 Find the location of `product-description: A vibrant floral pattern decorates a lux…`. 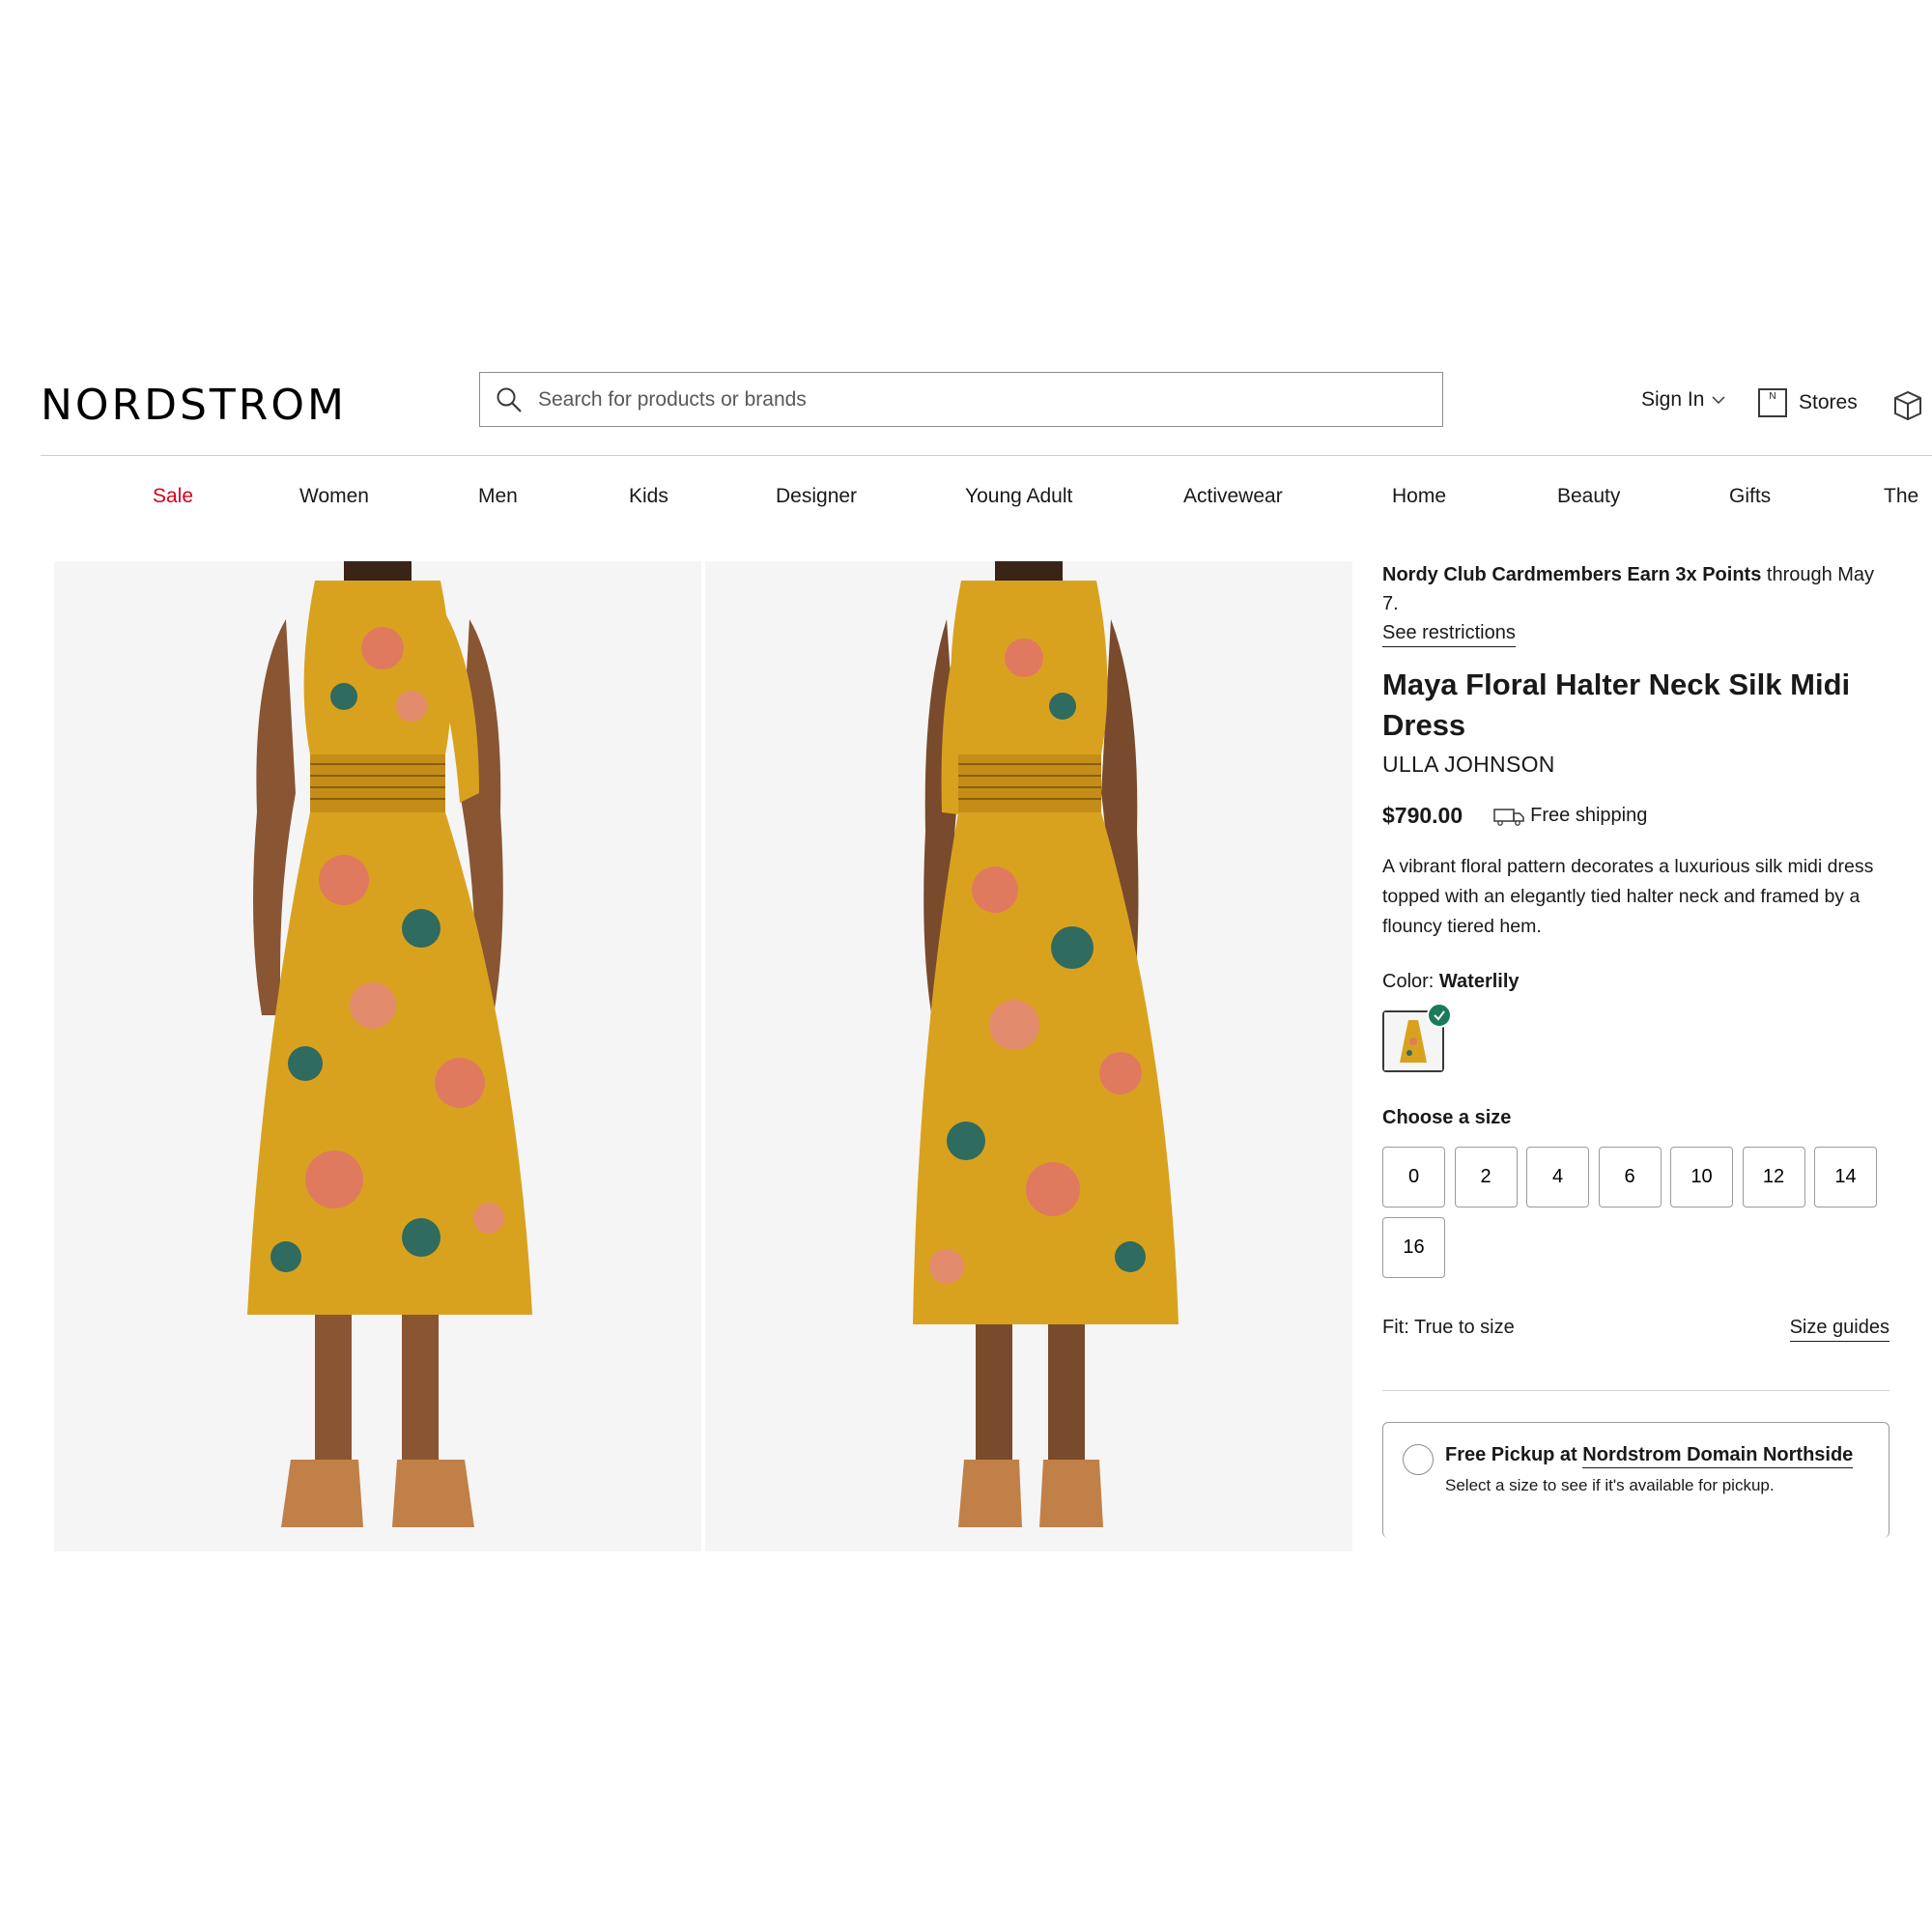

product-description: A vibrant floral pattern decorates a lux… is located at coordinates (1628, 896).